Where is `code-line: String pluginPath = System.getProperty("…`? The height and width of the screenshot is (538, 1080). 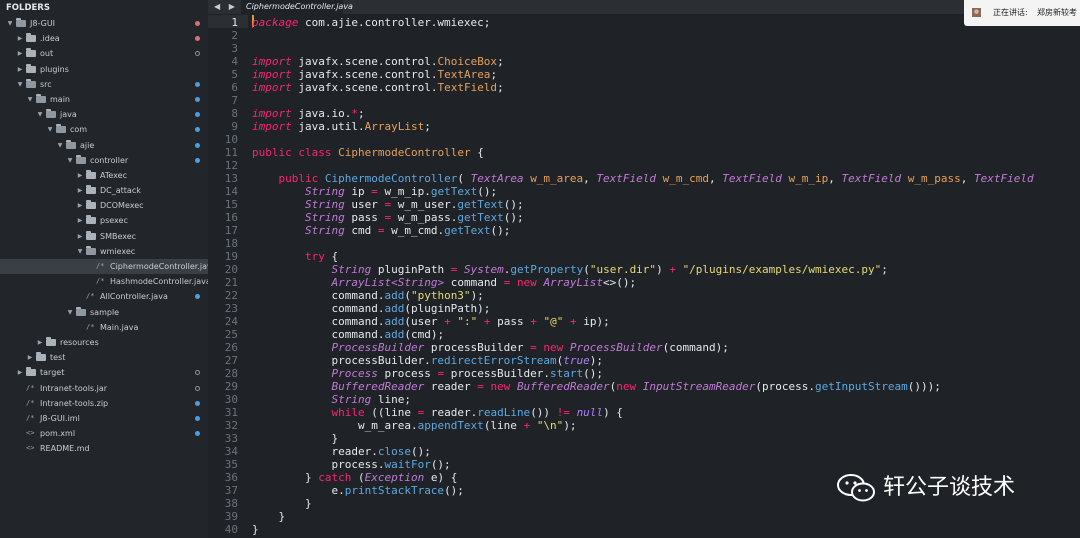
code-line: String pluginPath = System.getProperty("… is located at coordinates (569, 269).